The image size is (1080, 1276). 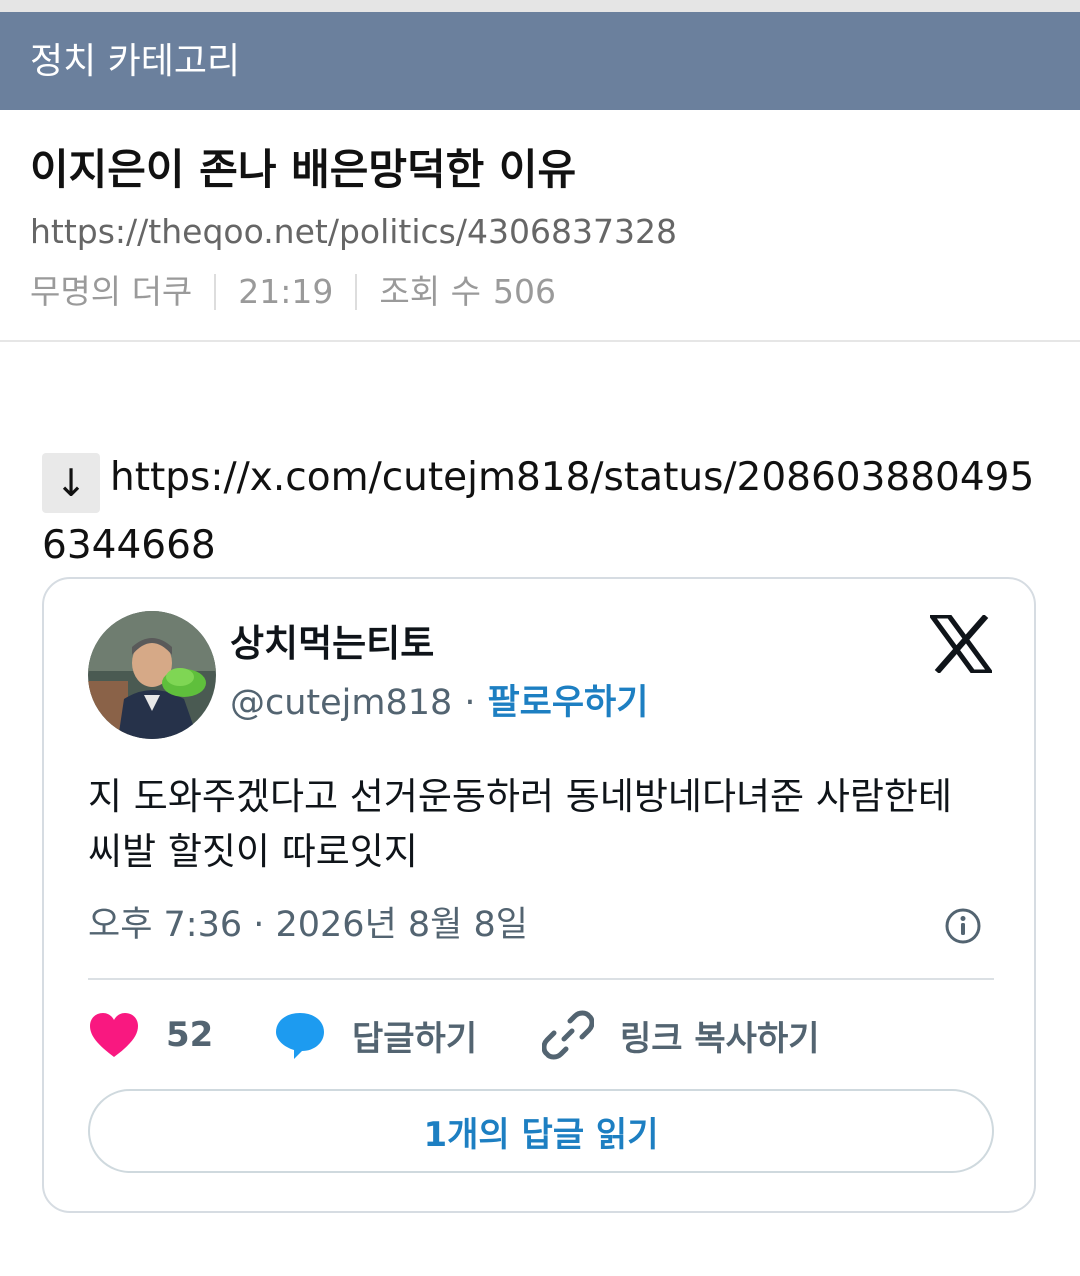 What do you see at coordinates (541, 979) in the screenshot?
I see `tweet-divider` at bounding box center [541, 979].